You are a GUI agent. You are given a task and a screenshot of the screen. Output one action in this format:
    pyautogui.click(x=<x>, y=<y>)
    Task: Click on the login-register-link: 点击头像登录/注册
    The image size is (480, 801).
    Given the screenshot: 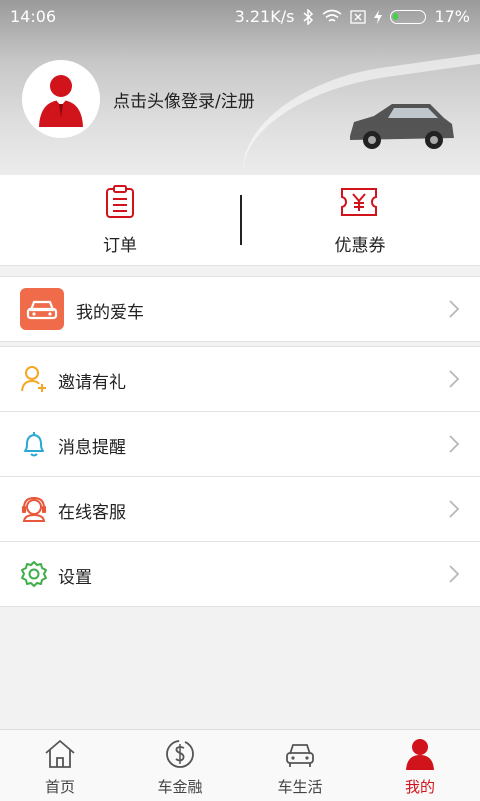 What is the action you would take?
    pyautogui.click(x=184, y=99)
    